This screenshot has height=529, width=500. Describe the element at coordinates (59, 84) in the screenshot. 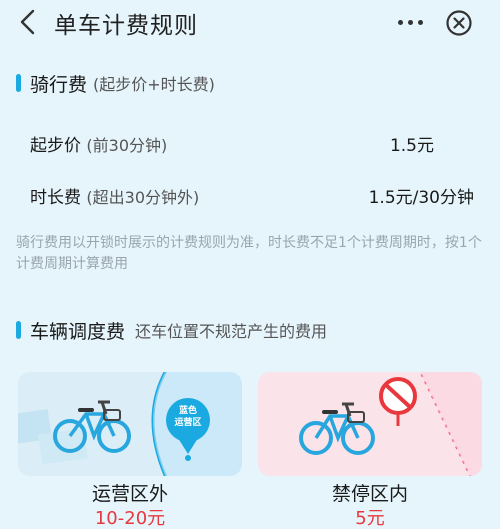

I see `riding-fee-title: 骑行费` at that location.